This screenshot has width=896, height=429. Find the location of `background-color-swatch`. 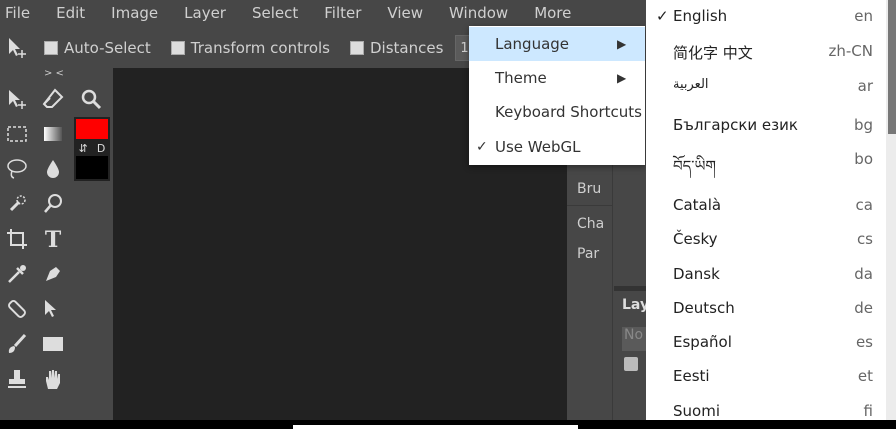

background-color-swatch is located at coordinates (92, 167).